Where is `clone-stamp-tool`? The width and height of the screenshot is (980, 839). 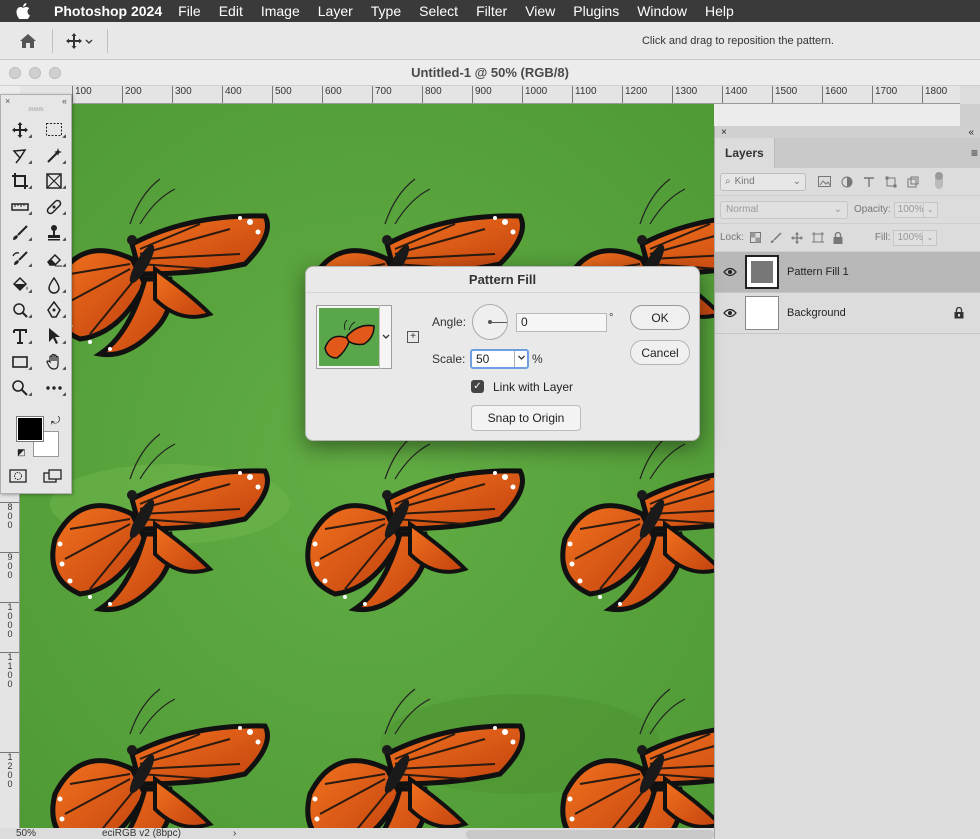 clone-stamp-tool is located at coordinates (54, 233).